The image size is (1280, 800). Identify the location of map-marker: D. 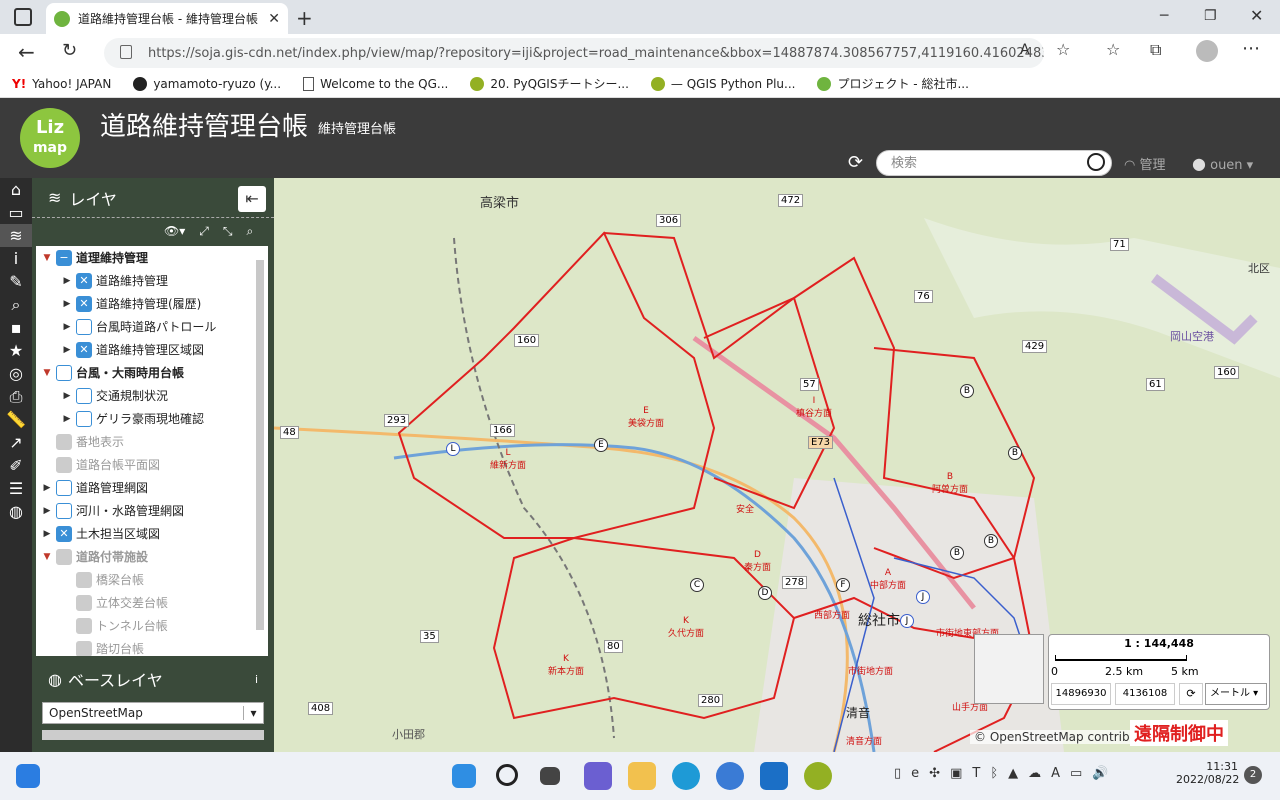
(765, 593).